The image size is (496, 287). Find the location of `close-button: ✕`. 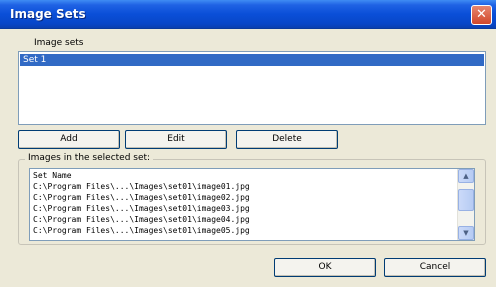

close-button: ✕ is located at coordinates (481, 15).